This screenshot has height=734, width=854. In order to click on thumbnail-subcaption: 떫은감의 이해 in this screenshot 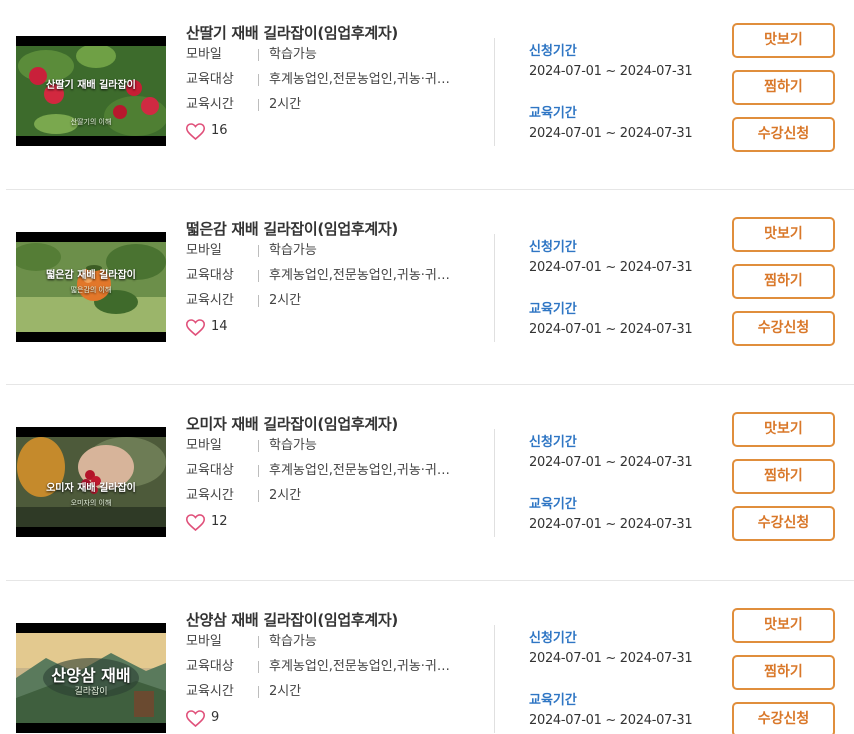, I will do `click(91, 290)`.